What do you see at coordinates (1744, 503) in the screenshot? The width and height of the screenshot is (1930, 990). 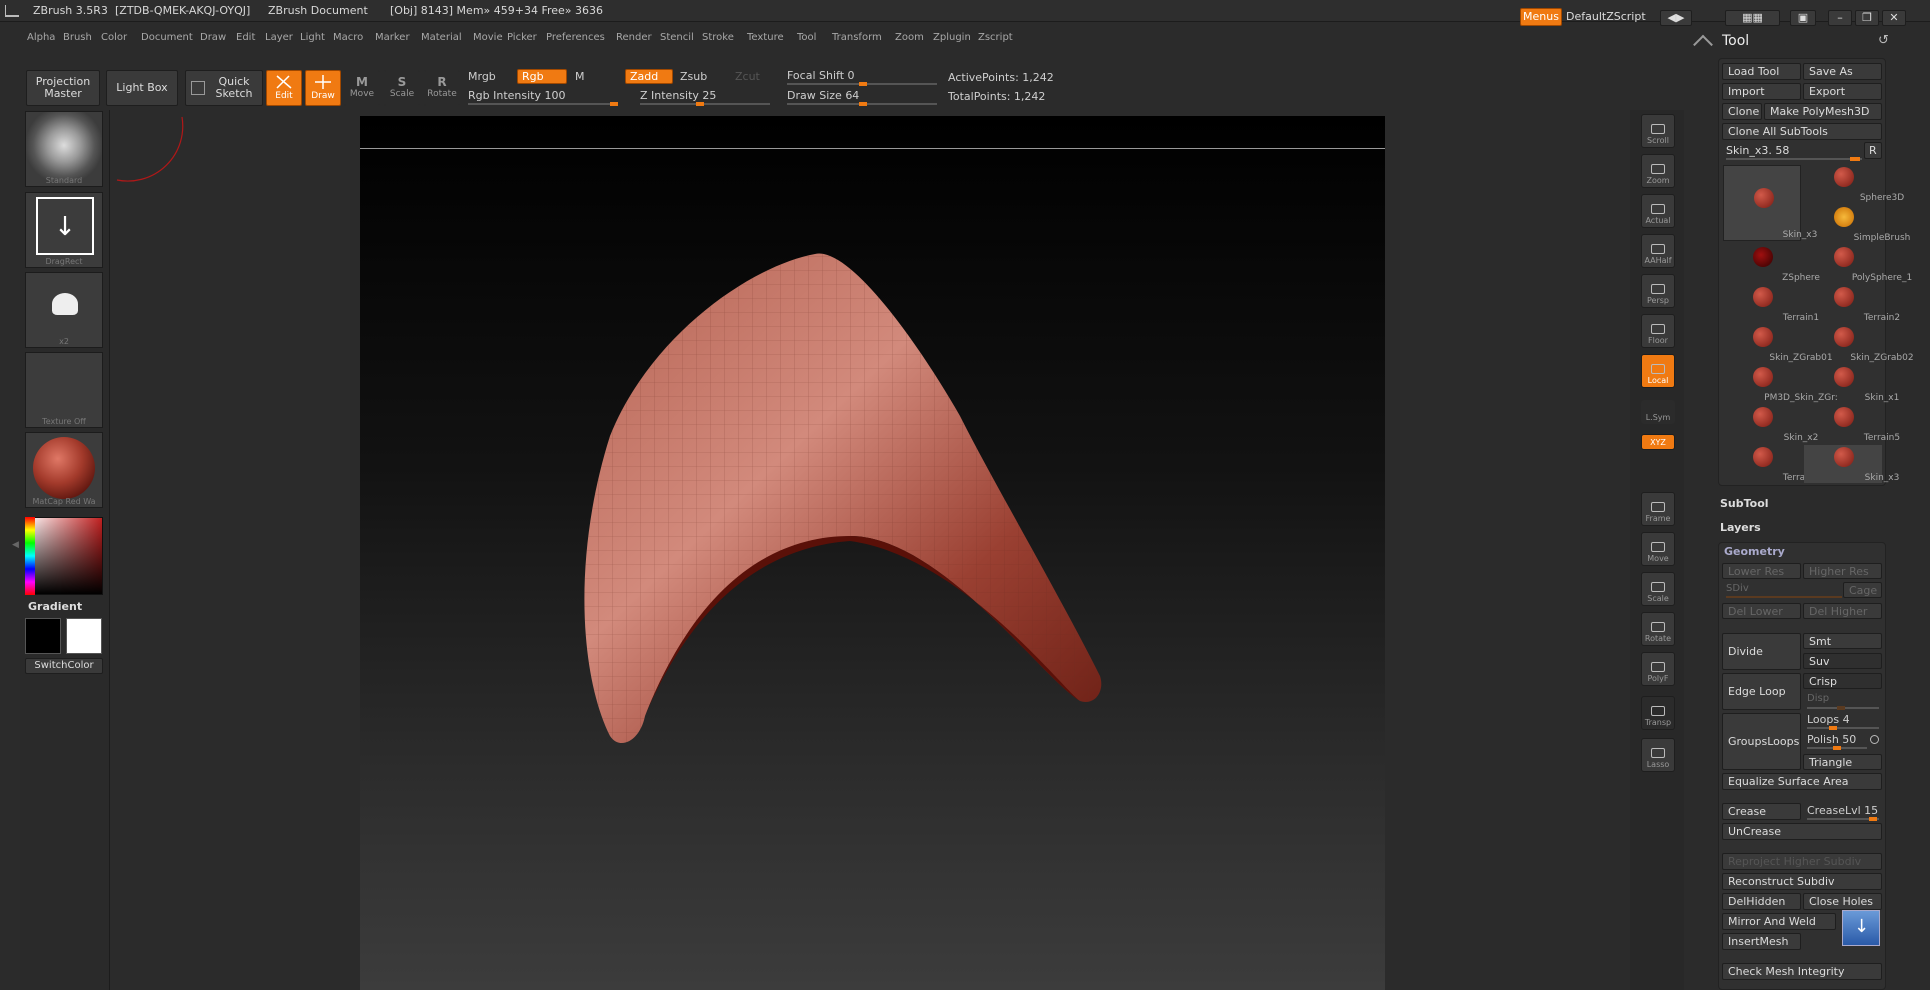 I see `subtool-section: SubTool` at bounding box center [1744, 503].